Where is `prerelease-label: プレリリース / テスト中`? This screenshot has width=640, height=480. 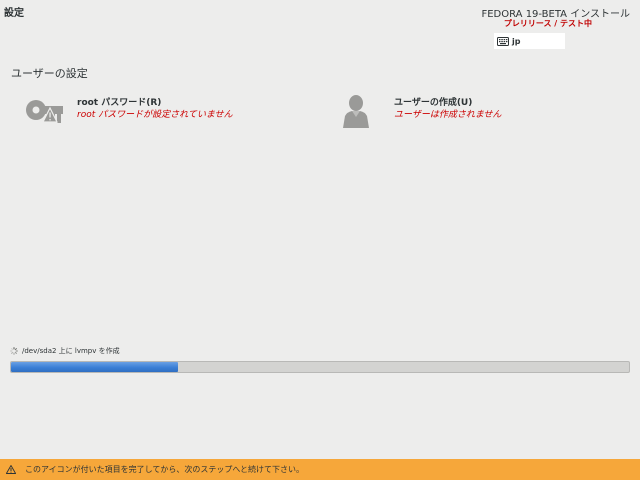 prerelease-label: プレリリース / テスト中 is located at coordinates (547, 23).